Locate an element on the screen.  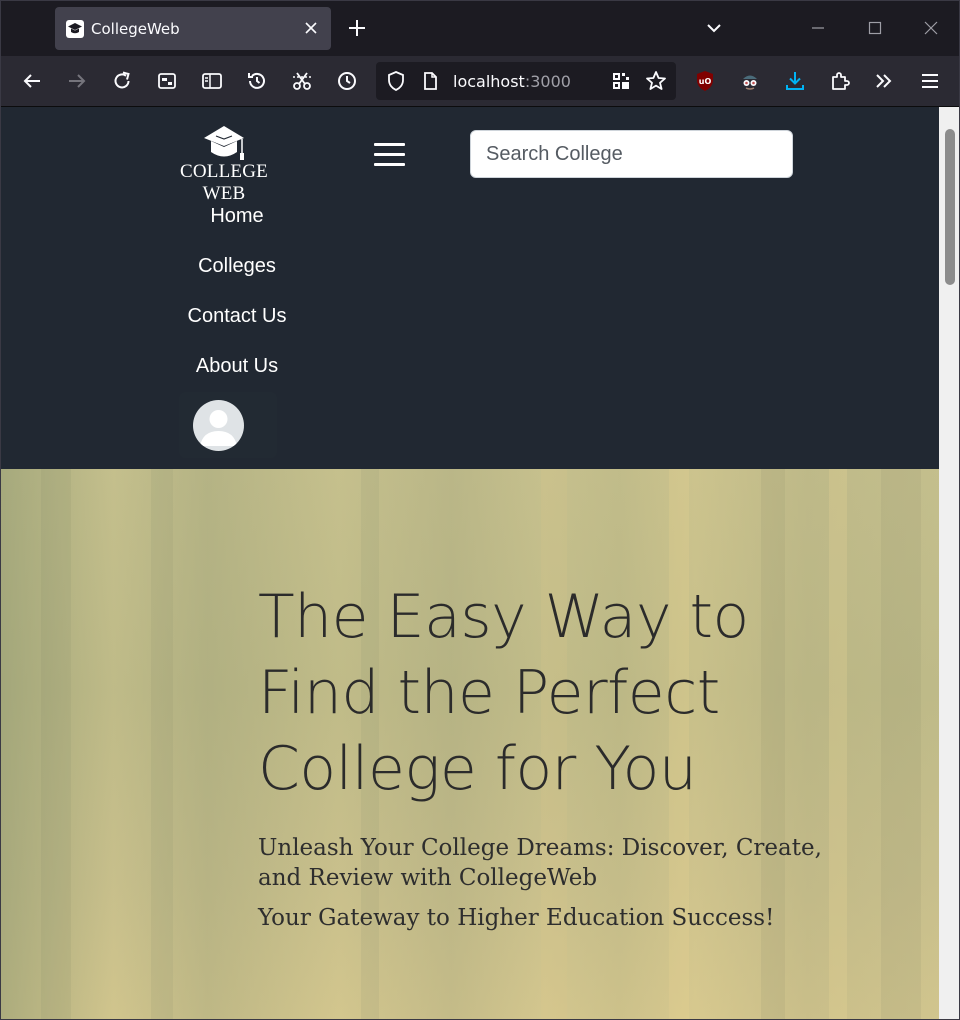
forward-icon is located at coordinates (77, 81).